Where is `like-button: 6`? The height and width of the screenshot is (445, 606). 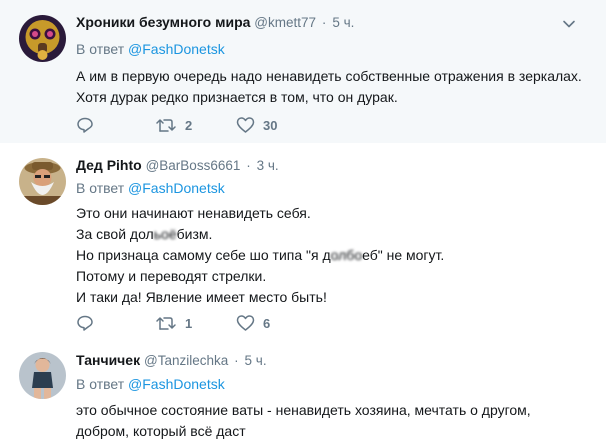 like-button: 6 is located at coordinates (253, 323).